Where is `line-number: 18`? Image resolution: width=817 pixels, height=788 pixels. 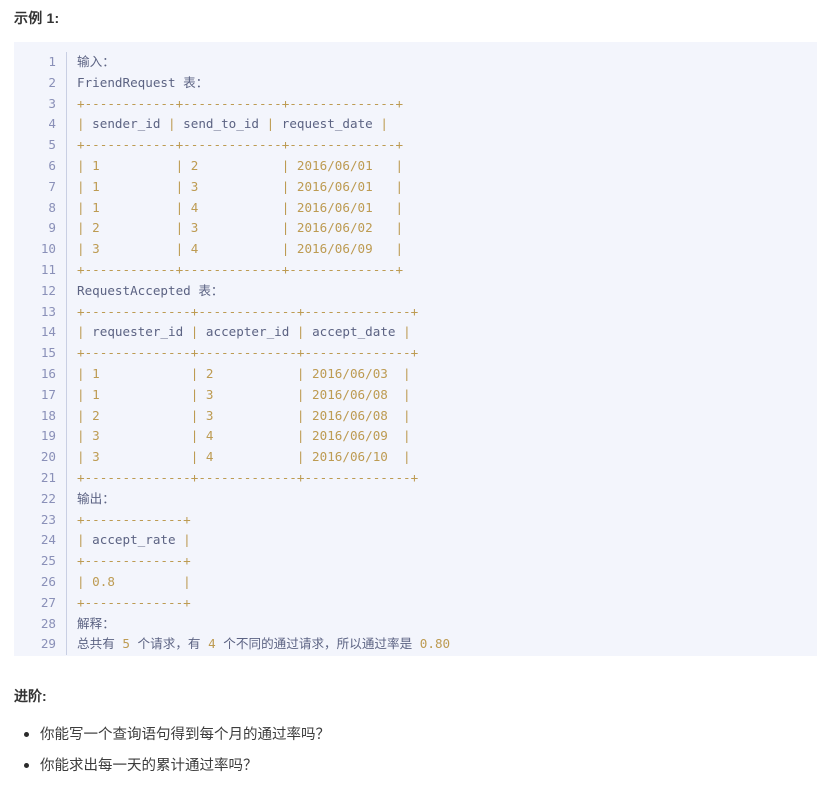
line-number: 18 is located at coordinates (48, 415).